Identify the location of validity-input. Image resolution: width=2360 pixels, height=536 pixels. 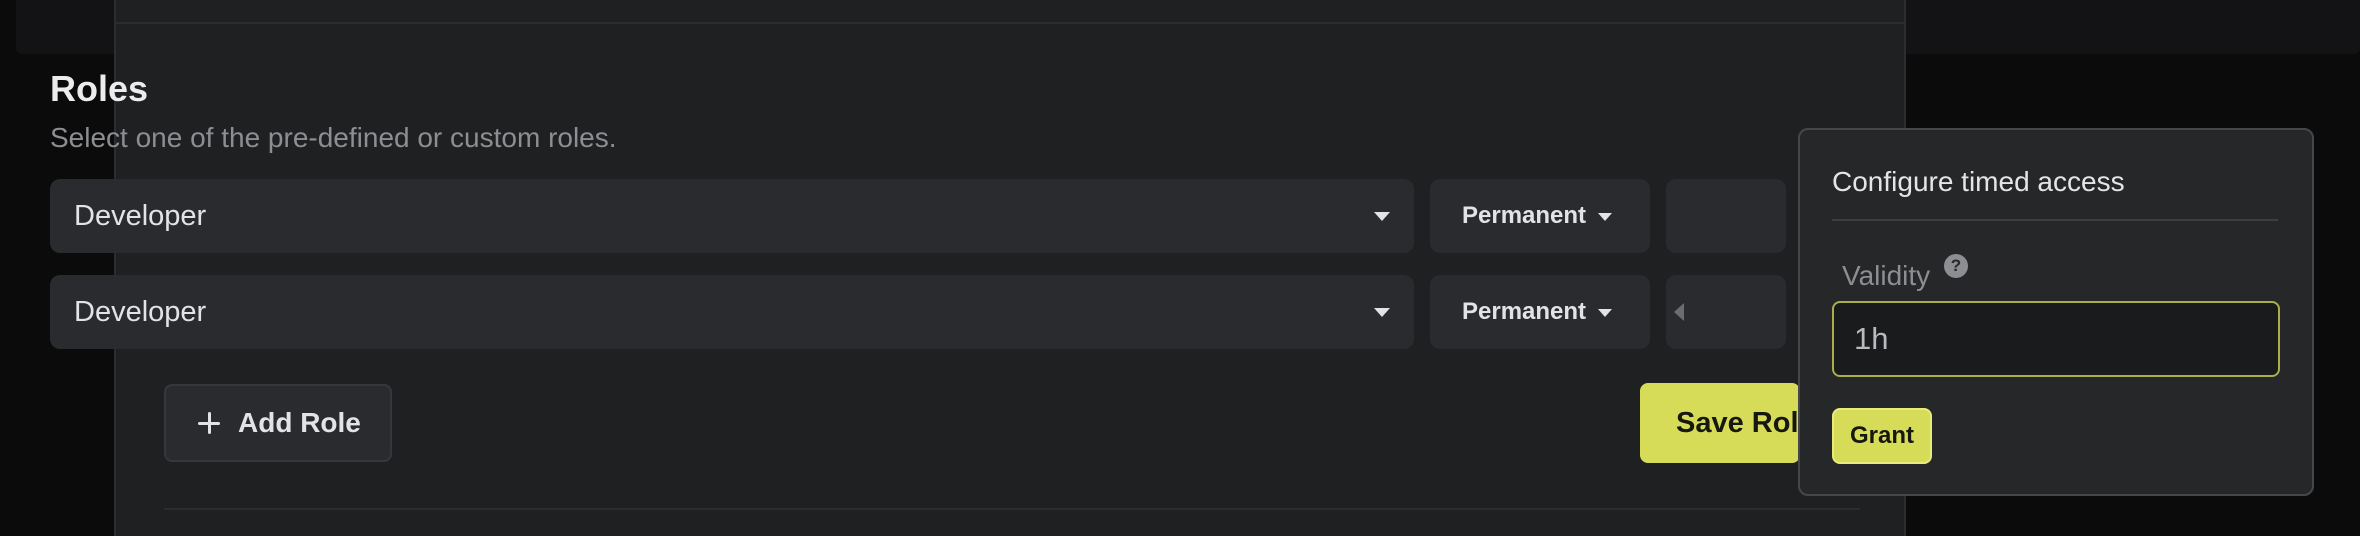
(2056, 339).